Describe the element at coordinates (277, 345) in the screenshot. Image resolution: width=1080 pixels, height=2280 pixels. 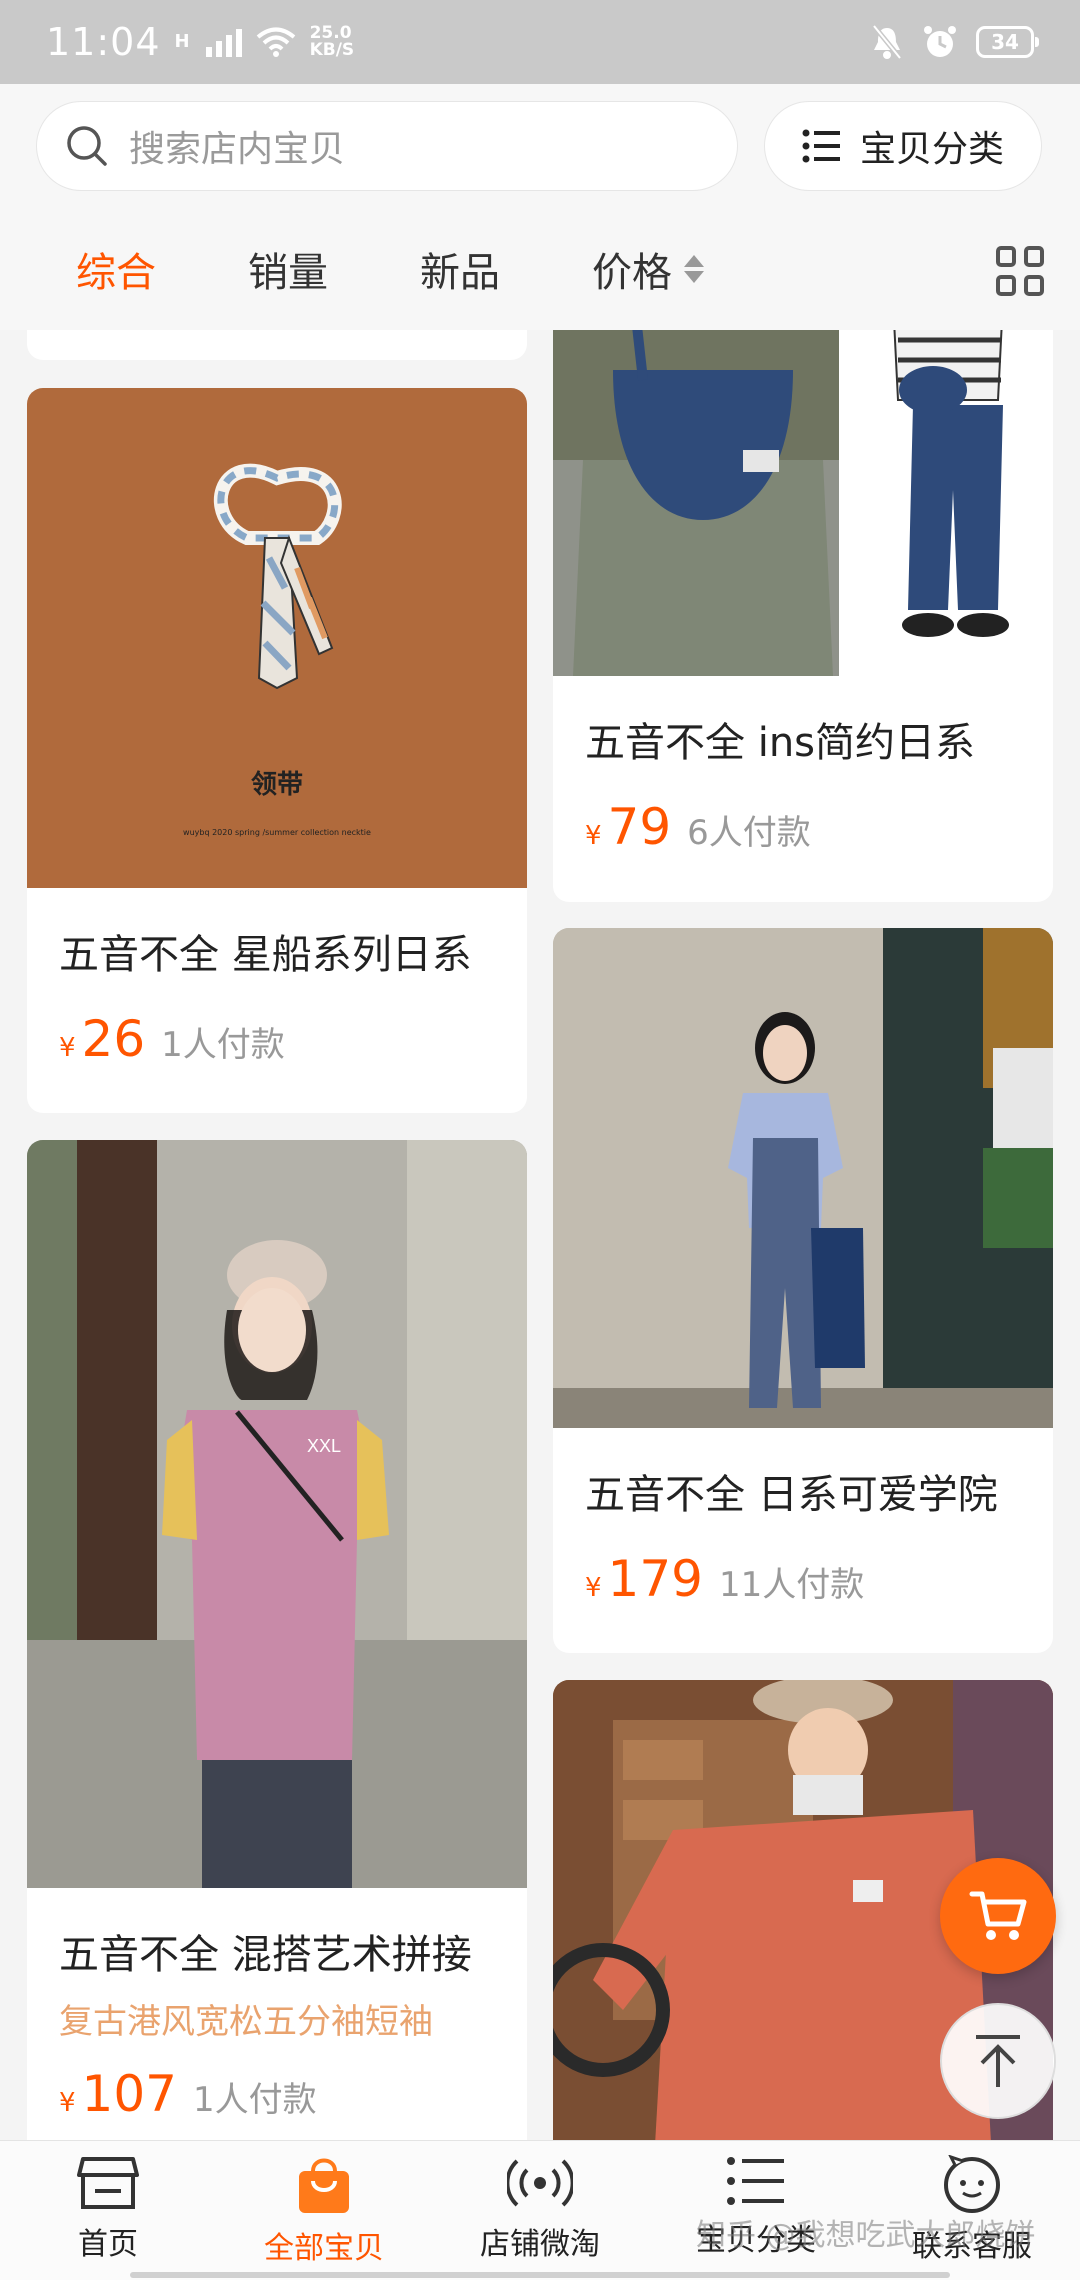
I see `product-card-partial` at that location.